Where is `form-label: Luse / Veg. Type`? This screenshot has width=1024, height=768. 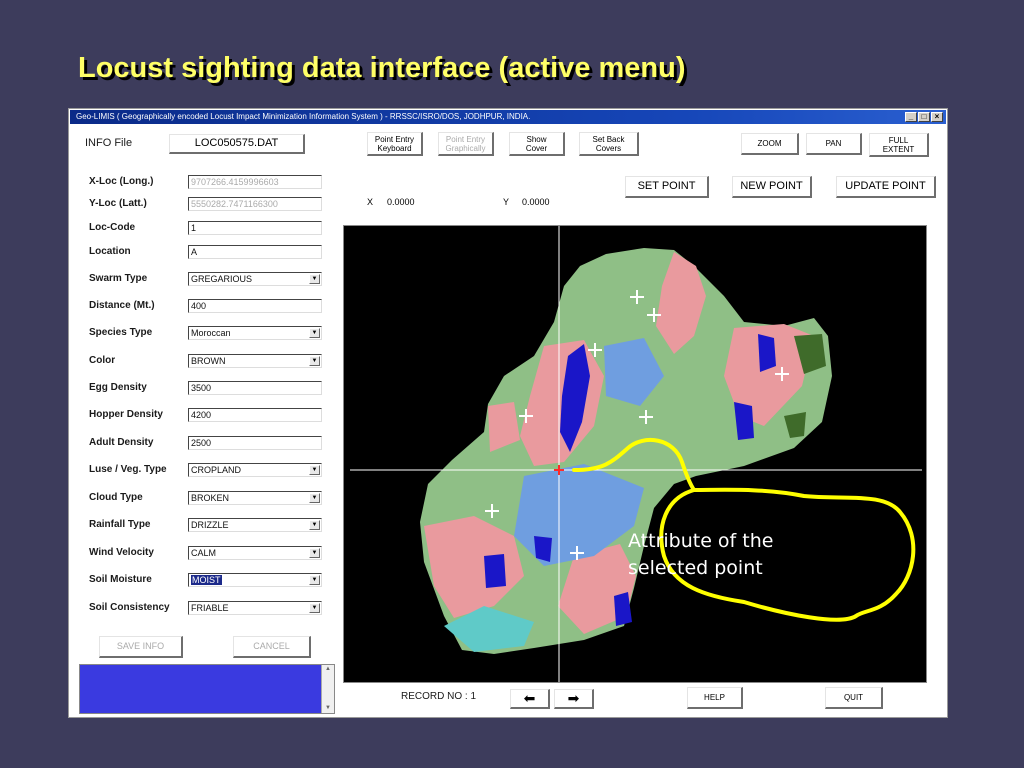 form-label: Luse / Veg. Type is located at coordinates (128, 469).